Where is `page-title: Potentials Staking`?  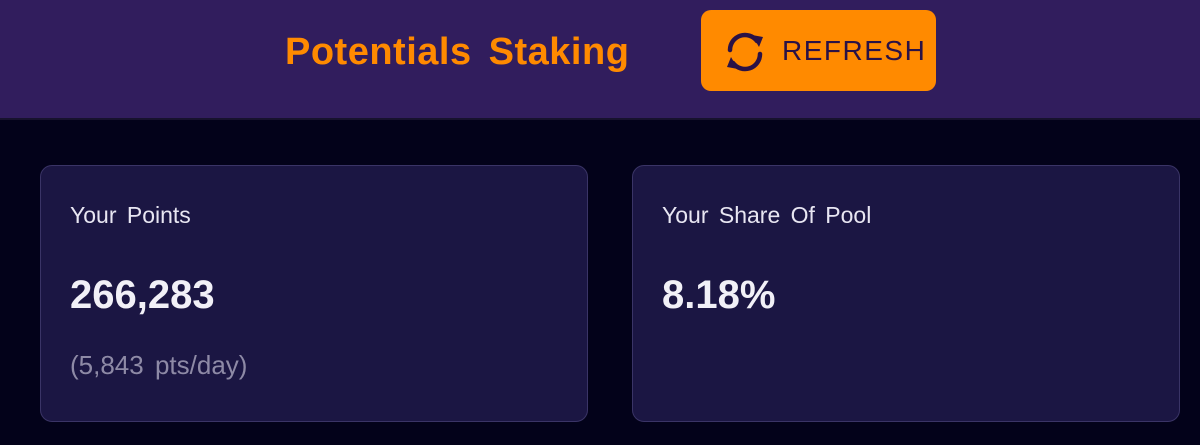
page-title: Potentials Staking is located at coordinates (457, 52).